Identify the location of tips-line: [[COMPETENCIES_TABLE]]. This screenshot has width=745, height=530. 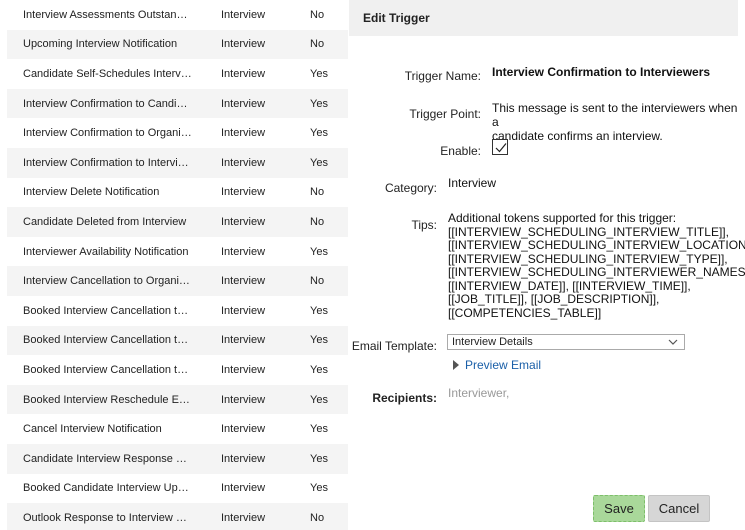
(525, 312).